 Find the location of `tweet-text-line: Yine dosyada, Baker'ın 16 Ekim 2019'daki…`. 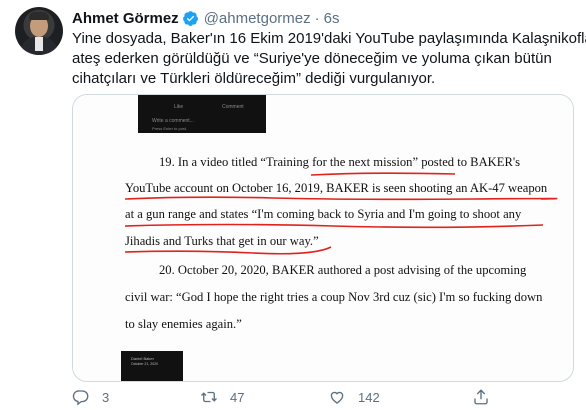

tweet-text-line: Yine dosyada, Baker'ın 16 Ekim 2019'daki… is located at coordinates (329, 38).